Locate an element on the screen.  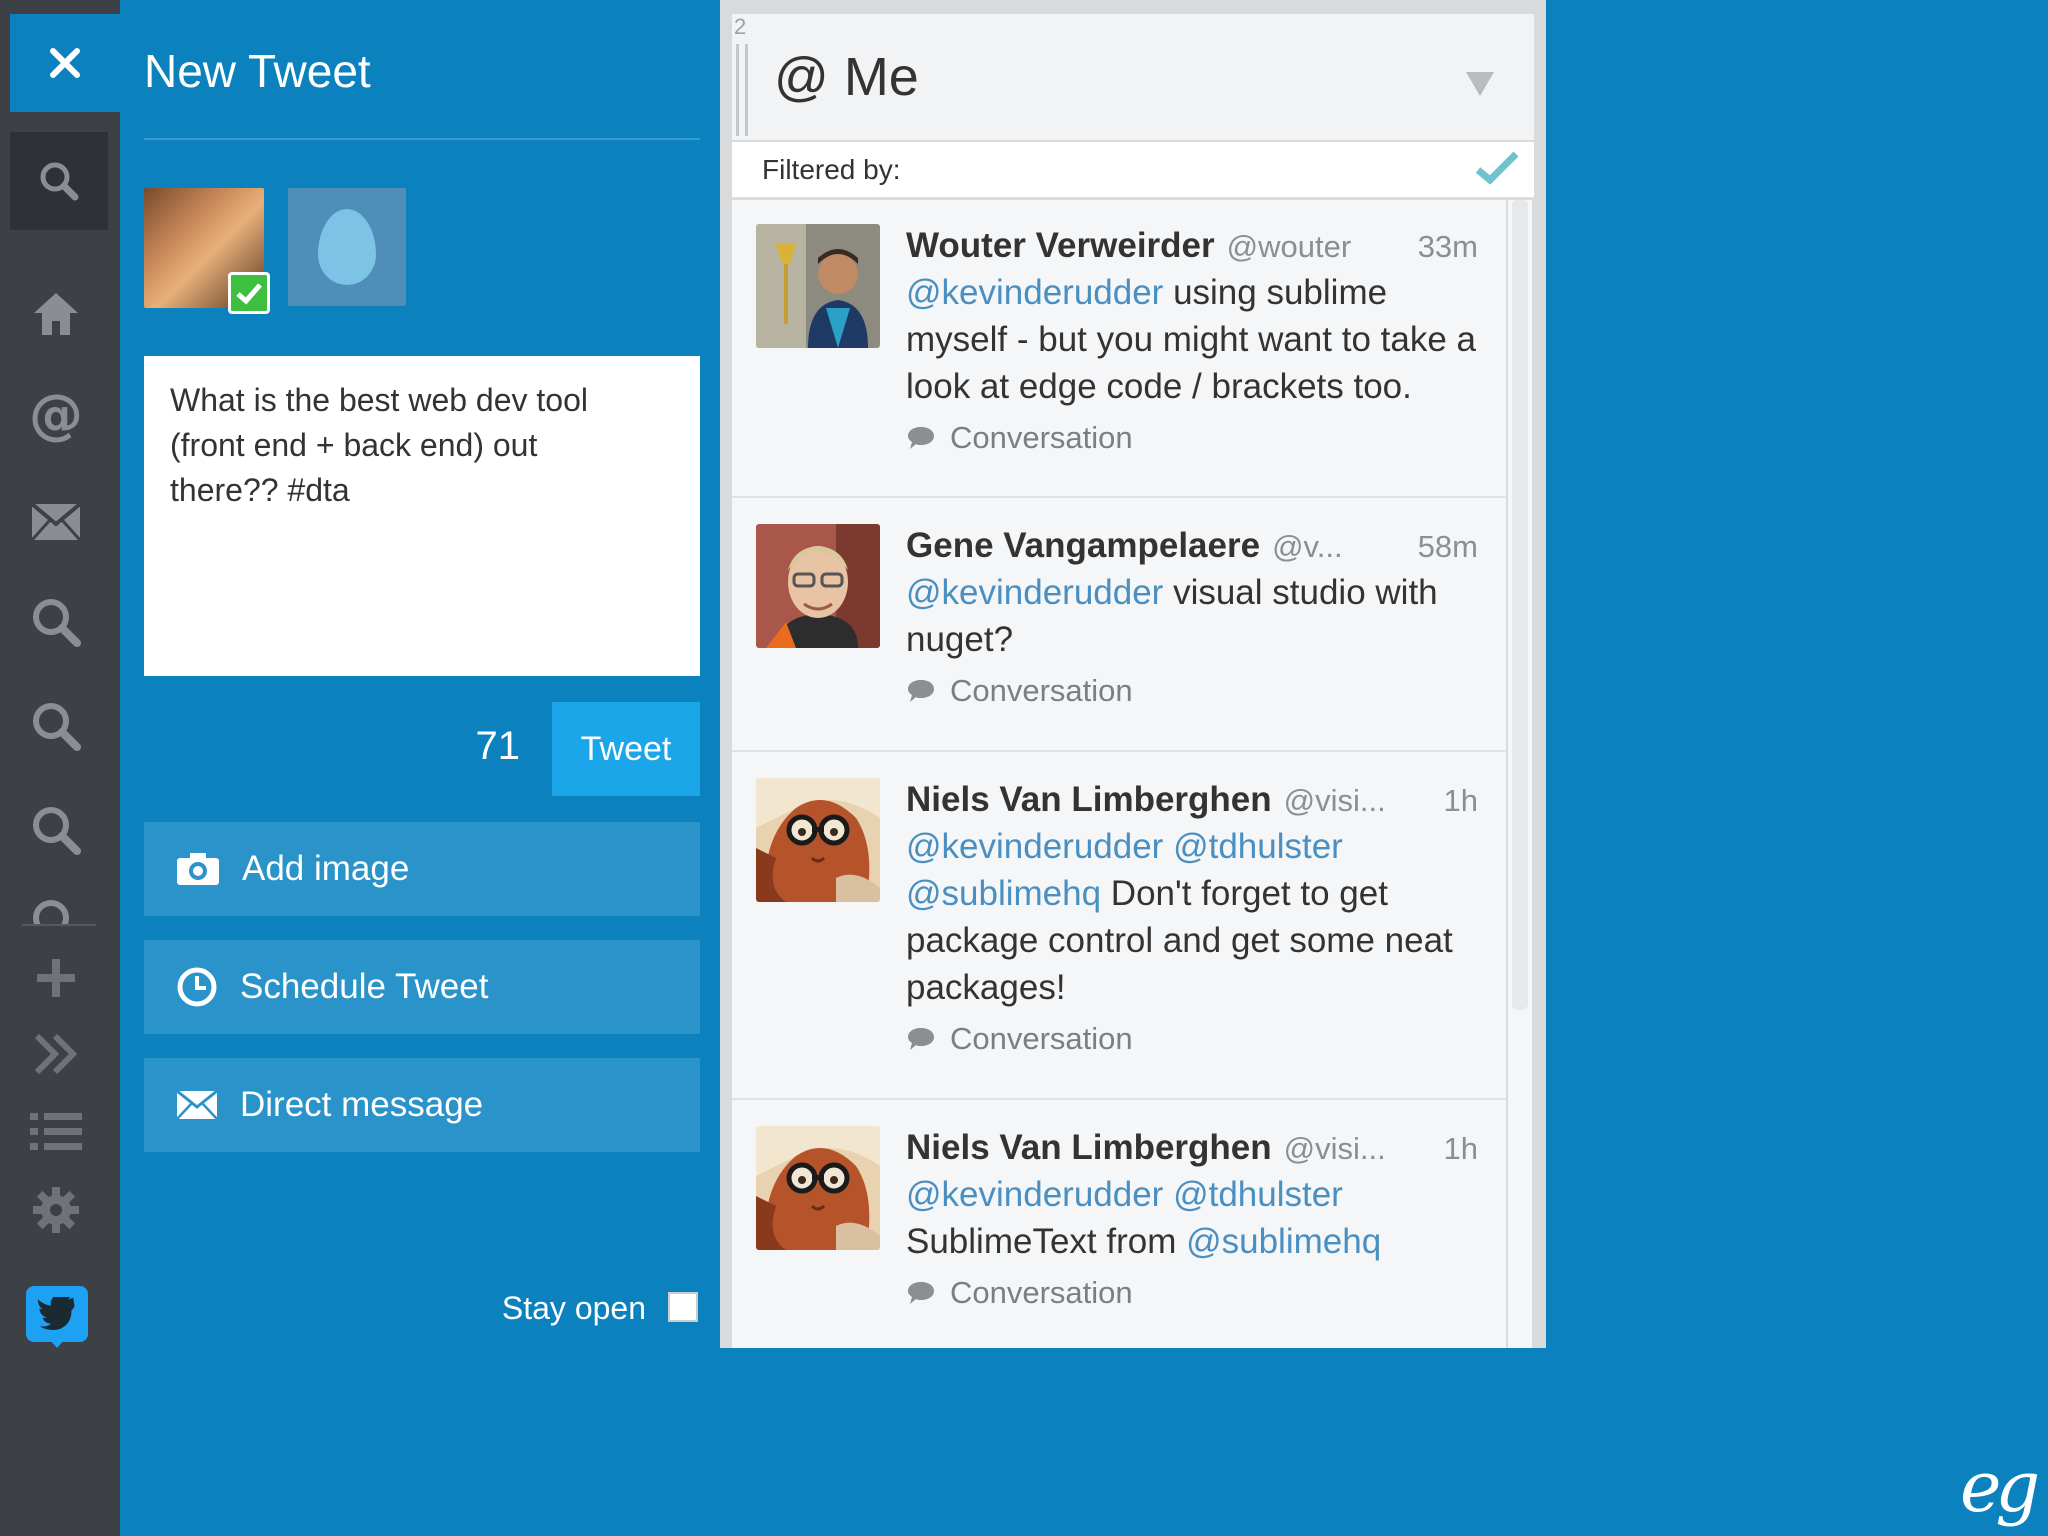
list-icon is located at coordinates (56, 1131).